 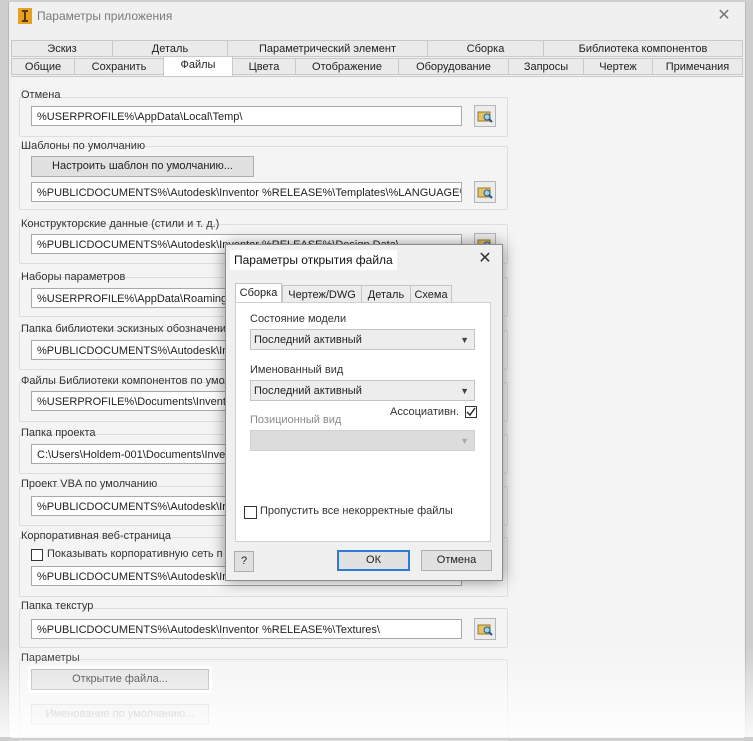 What do you see at coordinates (362, 440) in the screenshot?
I see `positional-view-dropdown: ▼` at bounding box center [362, 440].